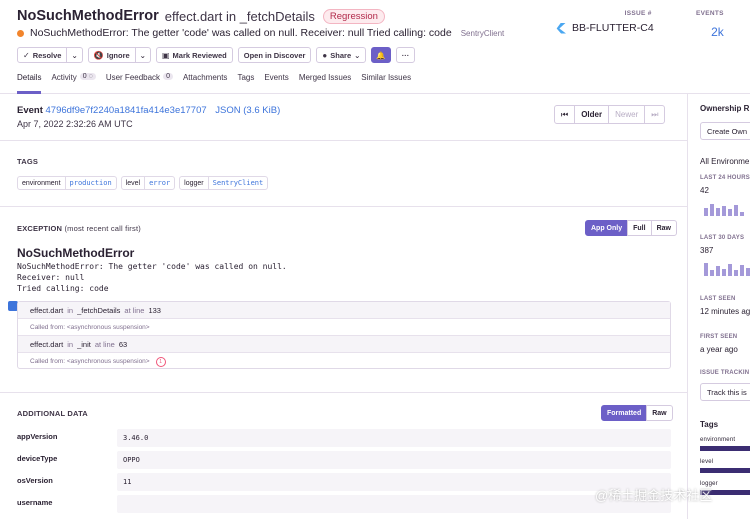  Describe the element at coordinates (344, 310) in the screenshot. I see `stack-frame: effect.dart in _fetchDetails at line 133` at that location.